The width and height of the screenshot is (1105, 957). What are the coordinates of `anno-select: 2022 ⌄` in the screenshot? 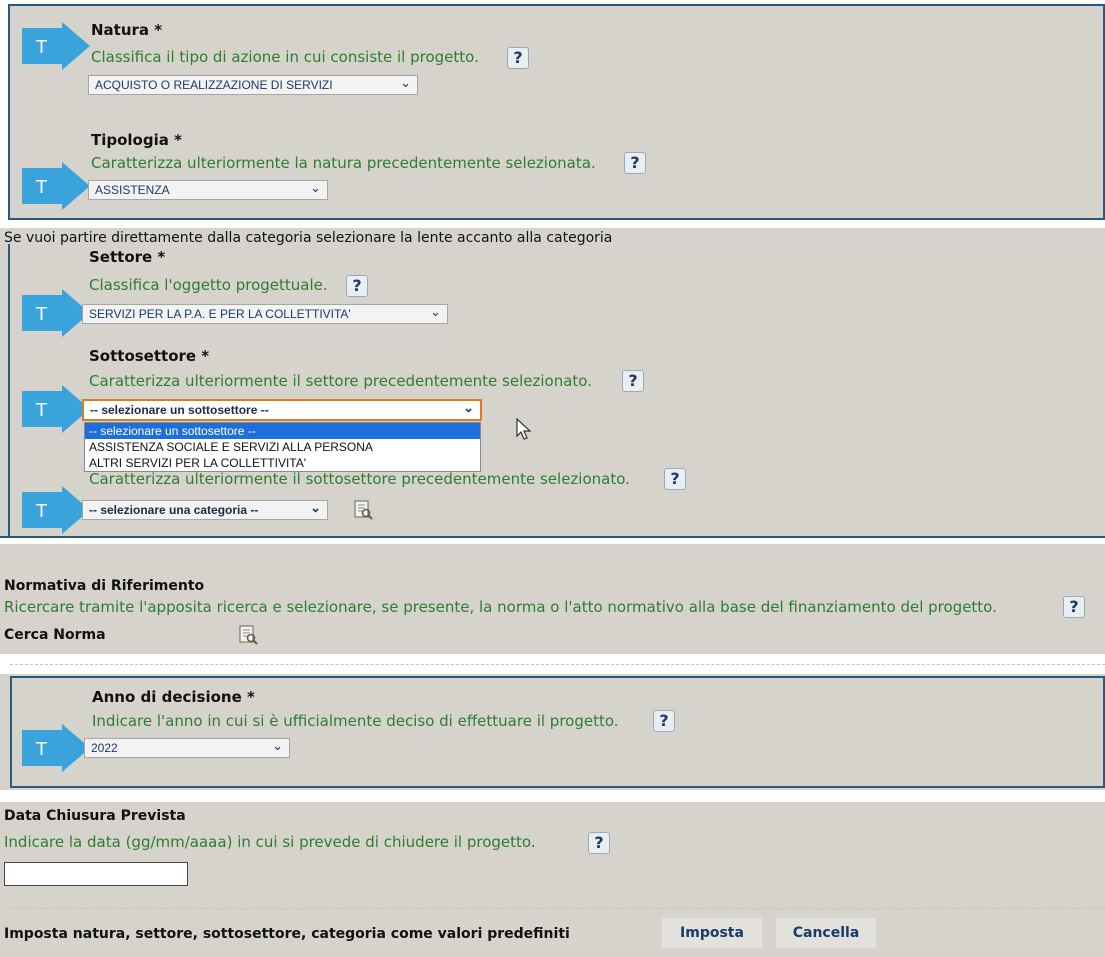 It's located at (187, 748).